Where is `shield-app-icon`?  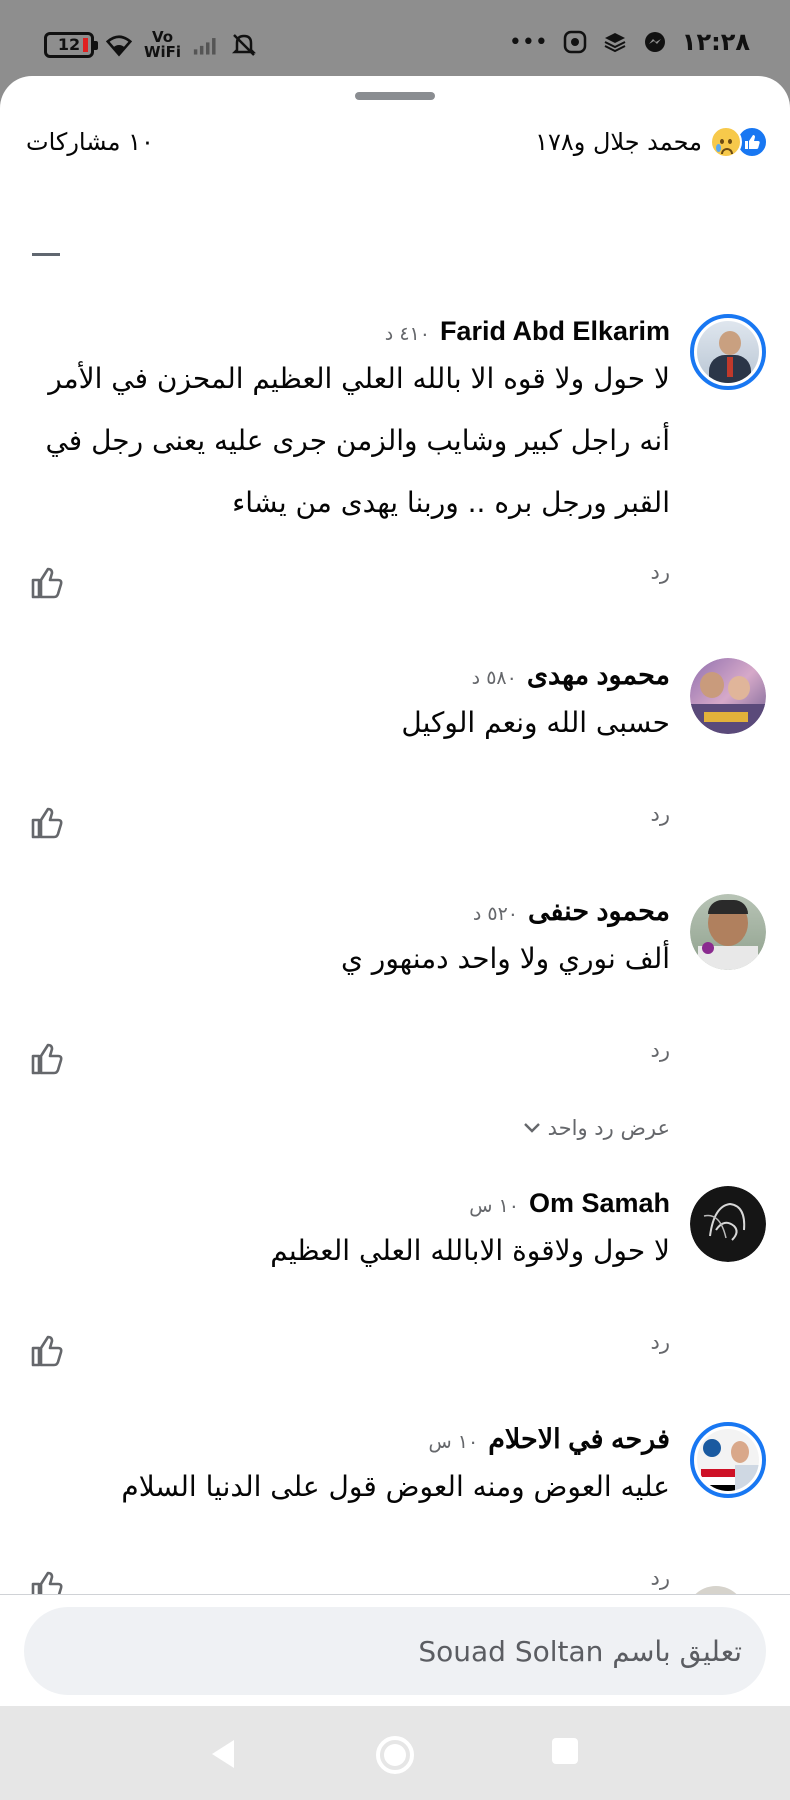 shield-app-icon is located at coordinates (575, 42).